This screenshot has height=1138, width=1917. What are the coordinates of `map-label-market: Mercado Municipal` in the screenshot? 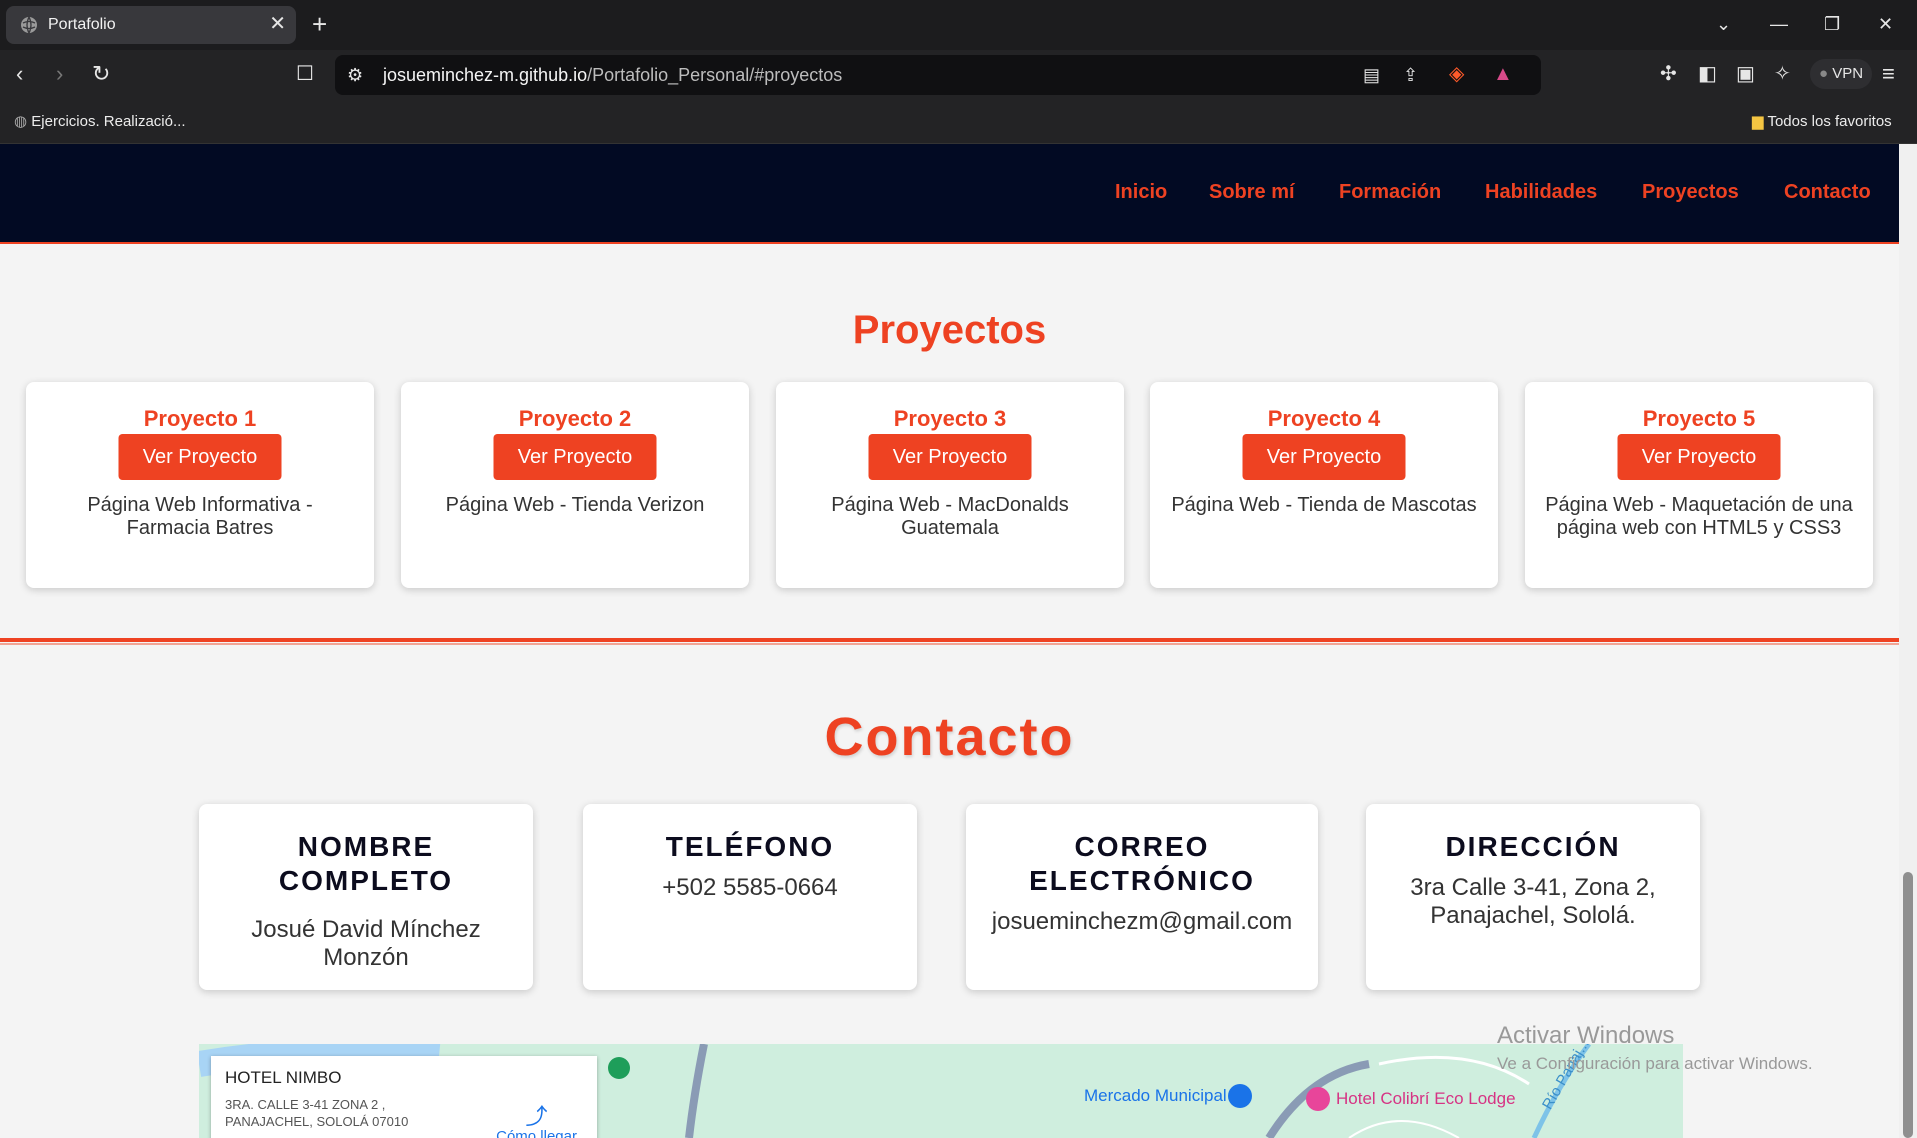 It's located at (1155, 1095).